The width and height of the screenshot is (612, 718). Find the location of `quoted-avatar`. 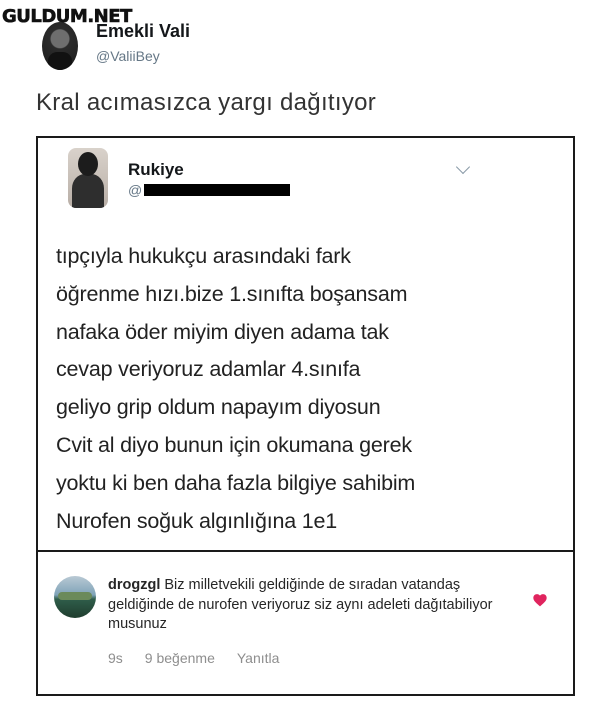

quoted-avatar is located at coordinates (88, 178).